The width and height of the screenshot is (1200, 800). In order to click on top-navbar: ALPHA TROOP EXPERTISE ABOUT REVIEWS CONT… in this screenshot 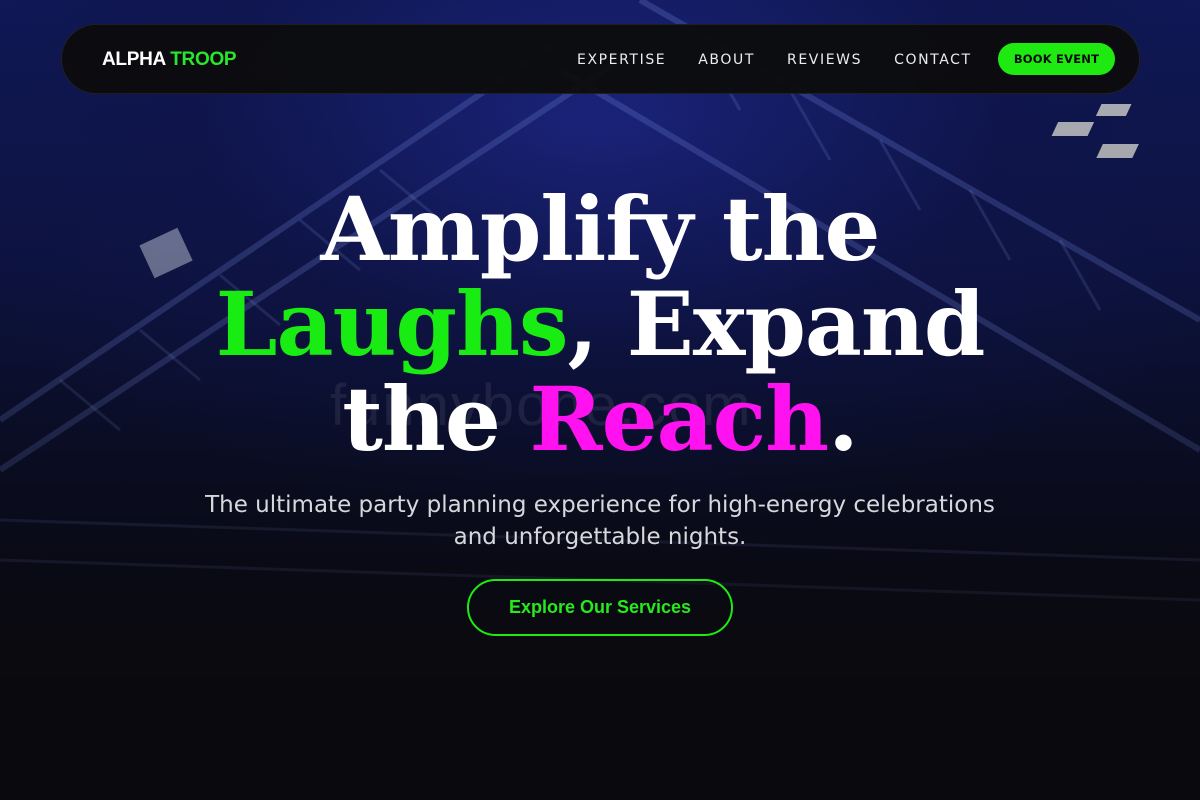, I will do `click(600, 59)`.